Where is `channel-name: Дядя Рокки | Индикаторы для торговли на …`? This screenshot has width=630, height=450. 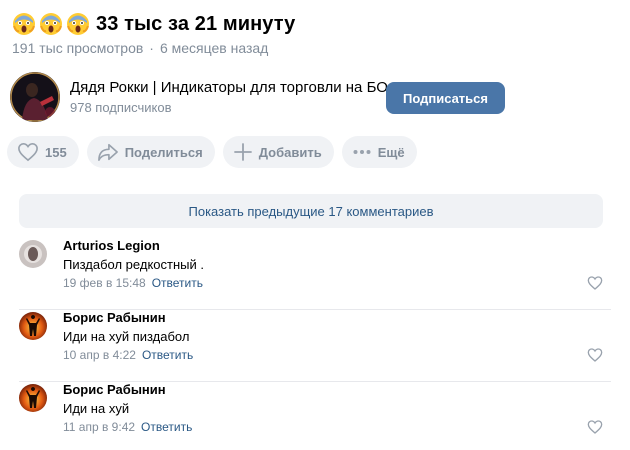 channel-name: Дядя Рокки | Индикаторы для торговли на … is located at coordinates (229, 87).